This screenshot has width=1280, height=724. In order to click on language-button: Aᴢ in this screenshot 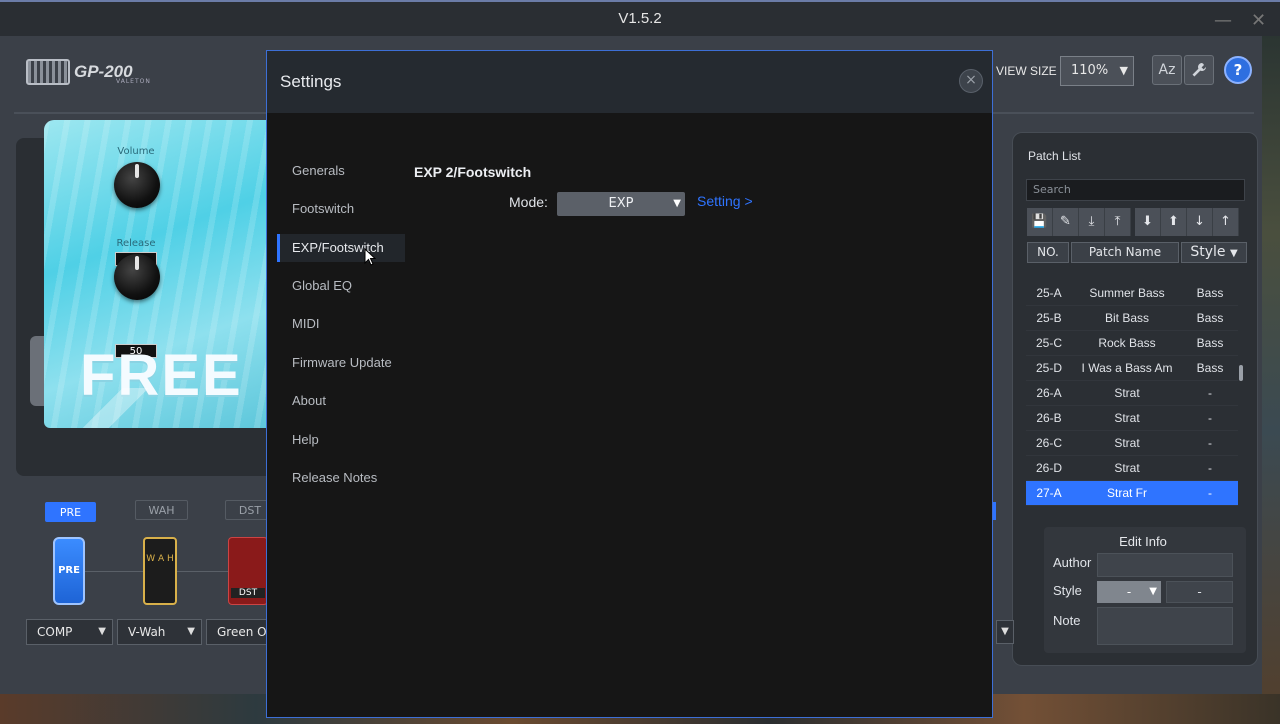, I will do `click(1167, 70)`.